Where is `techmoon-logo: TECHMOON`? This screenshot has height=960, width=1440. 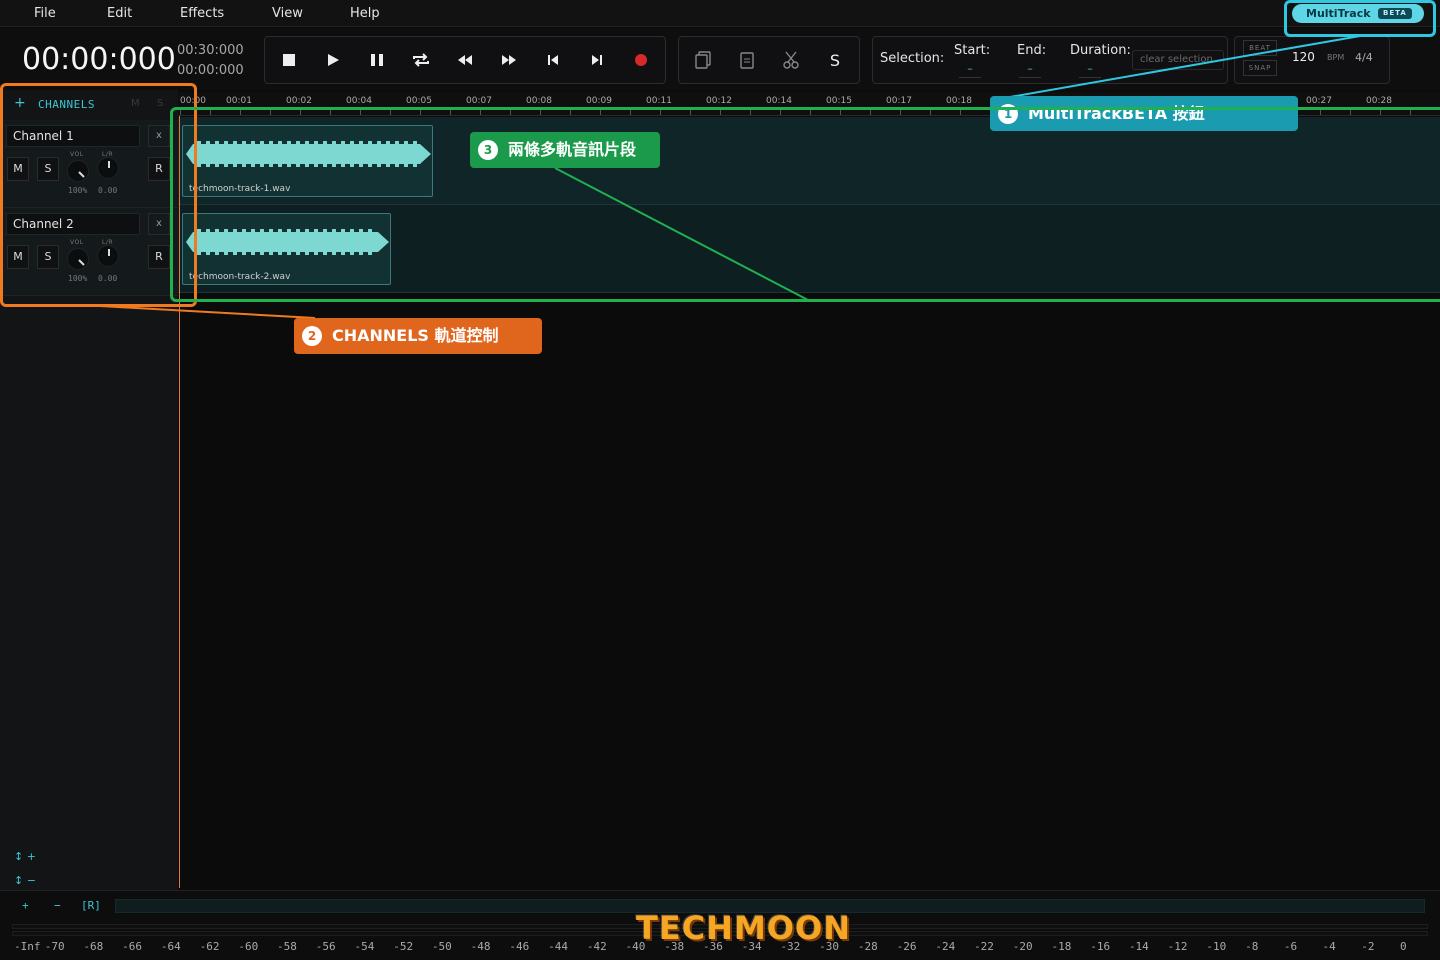
techmoon-logo: TECHMOON is located at coordinates (743, 928).